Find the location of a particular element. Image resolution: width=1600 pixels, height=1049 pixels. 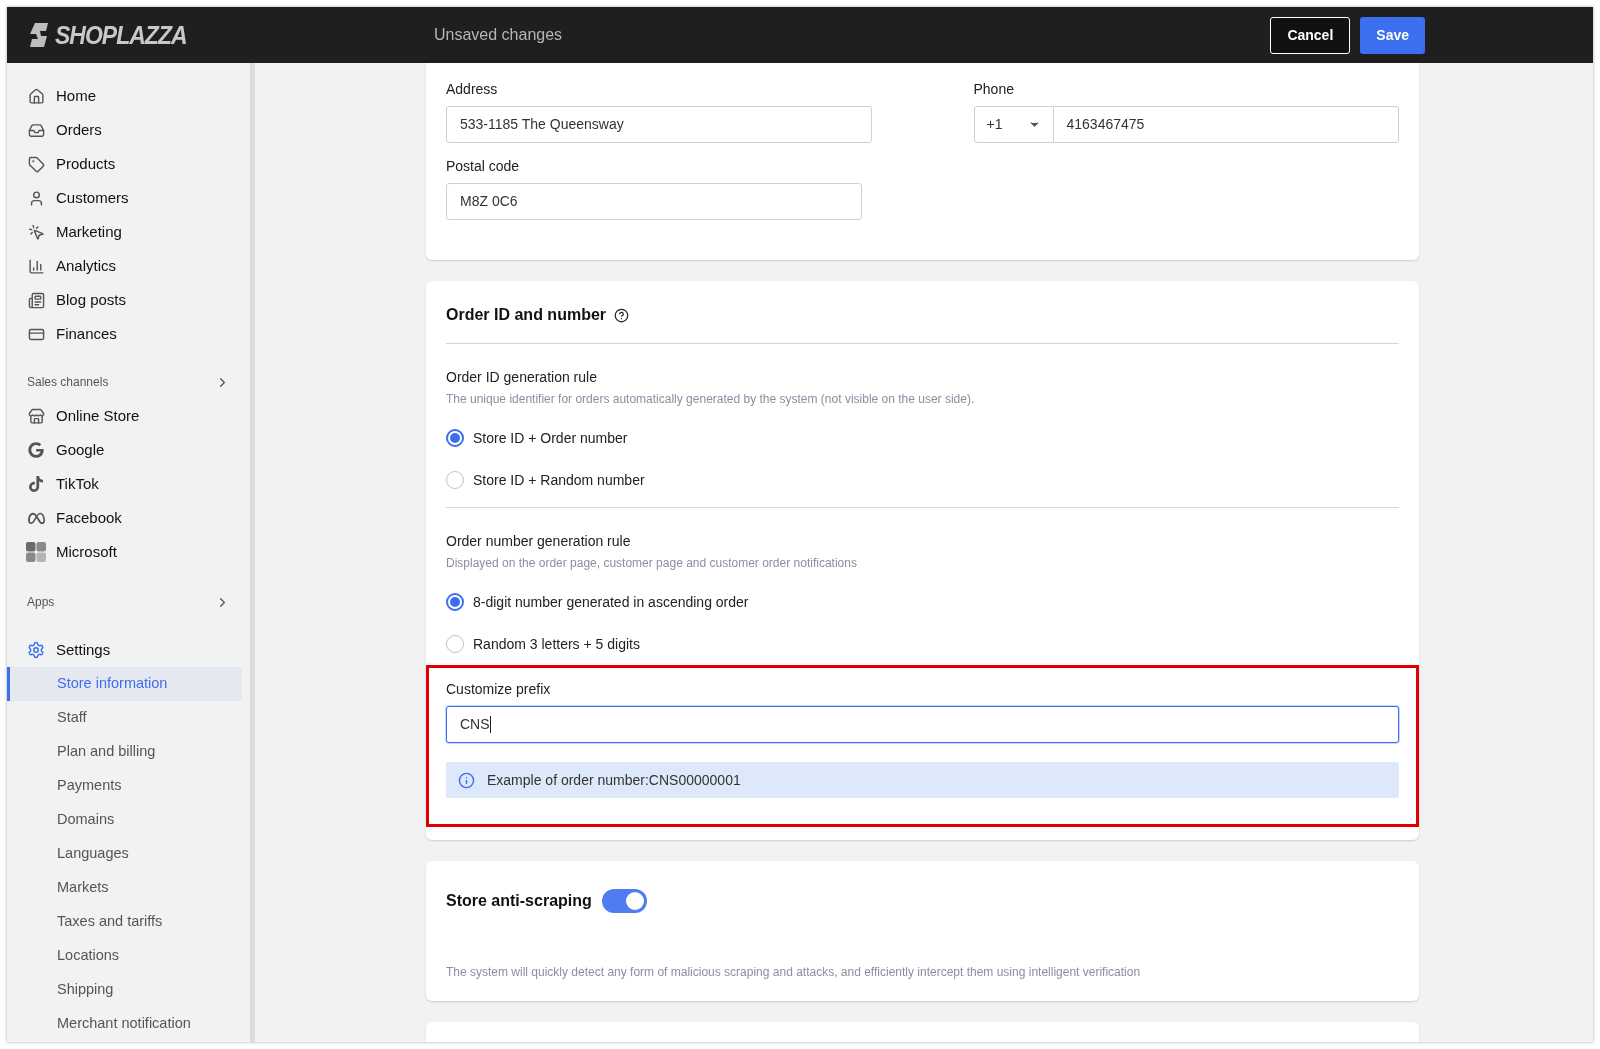

sidebar-item: Orders is located at coordinates (128, 130).